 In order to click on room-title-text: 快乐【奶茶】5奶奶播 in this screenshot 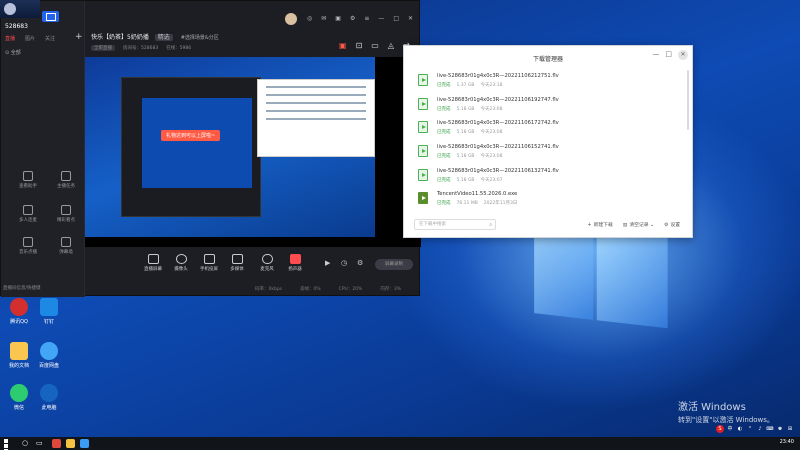, I will do `click(120, 37)`.